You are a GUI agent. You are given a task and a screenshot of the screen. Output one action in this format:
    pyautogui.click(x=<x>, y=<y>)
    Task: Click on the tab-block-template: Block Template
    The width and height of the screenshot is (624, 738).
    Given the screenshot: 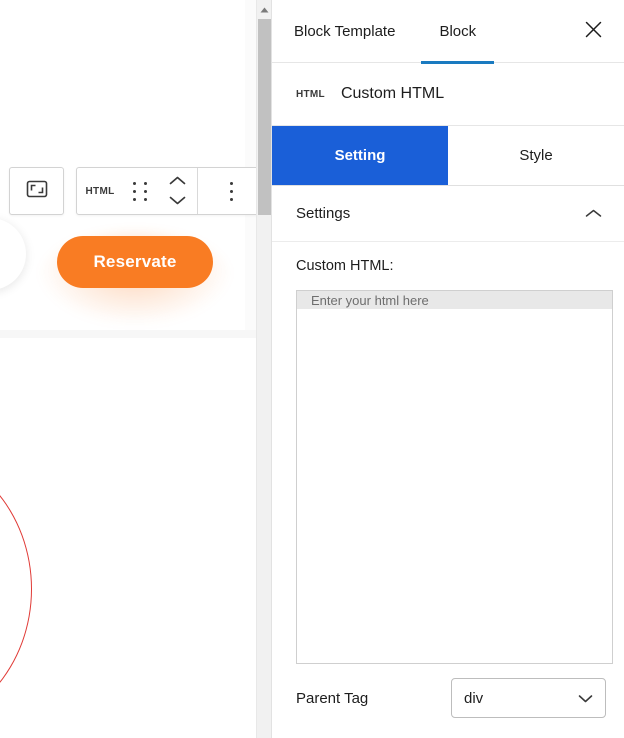 What is the action you would take?
    pyautogui.click(x=346, y=31)
    